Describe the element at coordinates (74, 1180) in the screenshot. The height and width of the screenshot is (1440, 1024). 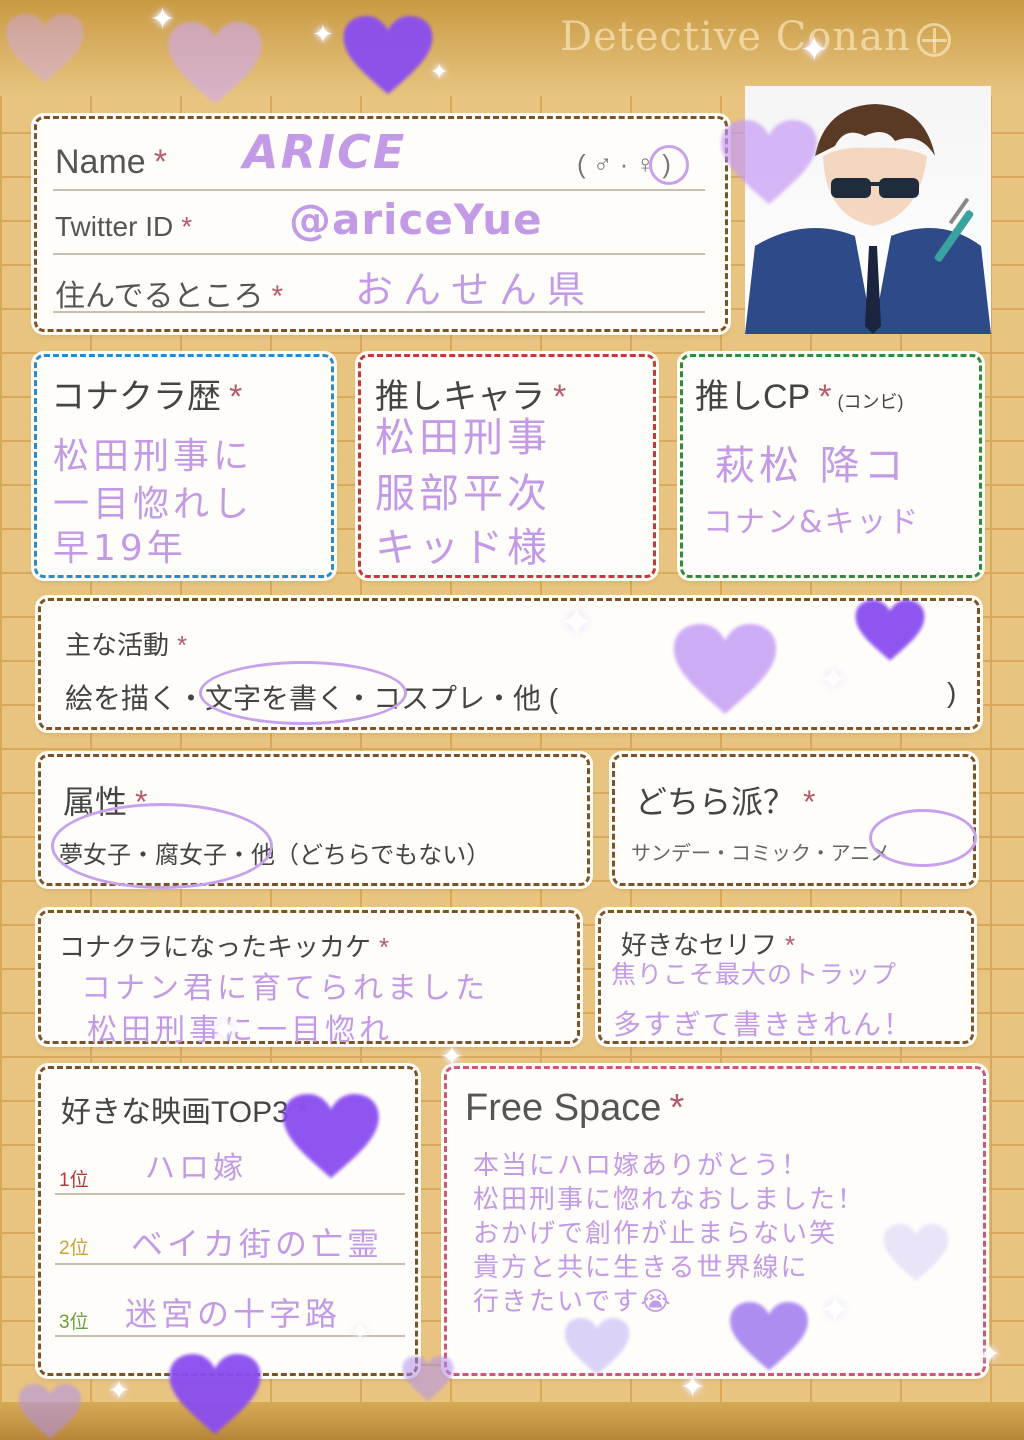
I see `movie-rank: 1位` at that location.